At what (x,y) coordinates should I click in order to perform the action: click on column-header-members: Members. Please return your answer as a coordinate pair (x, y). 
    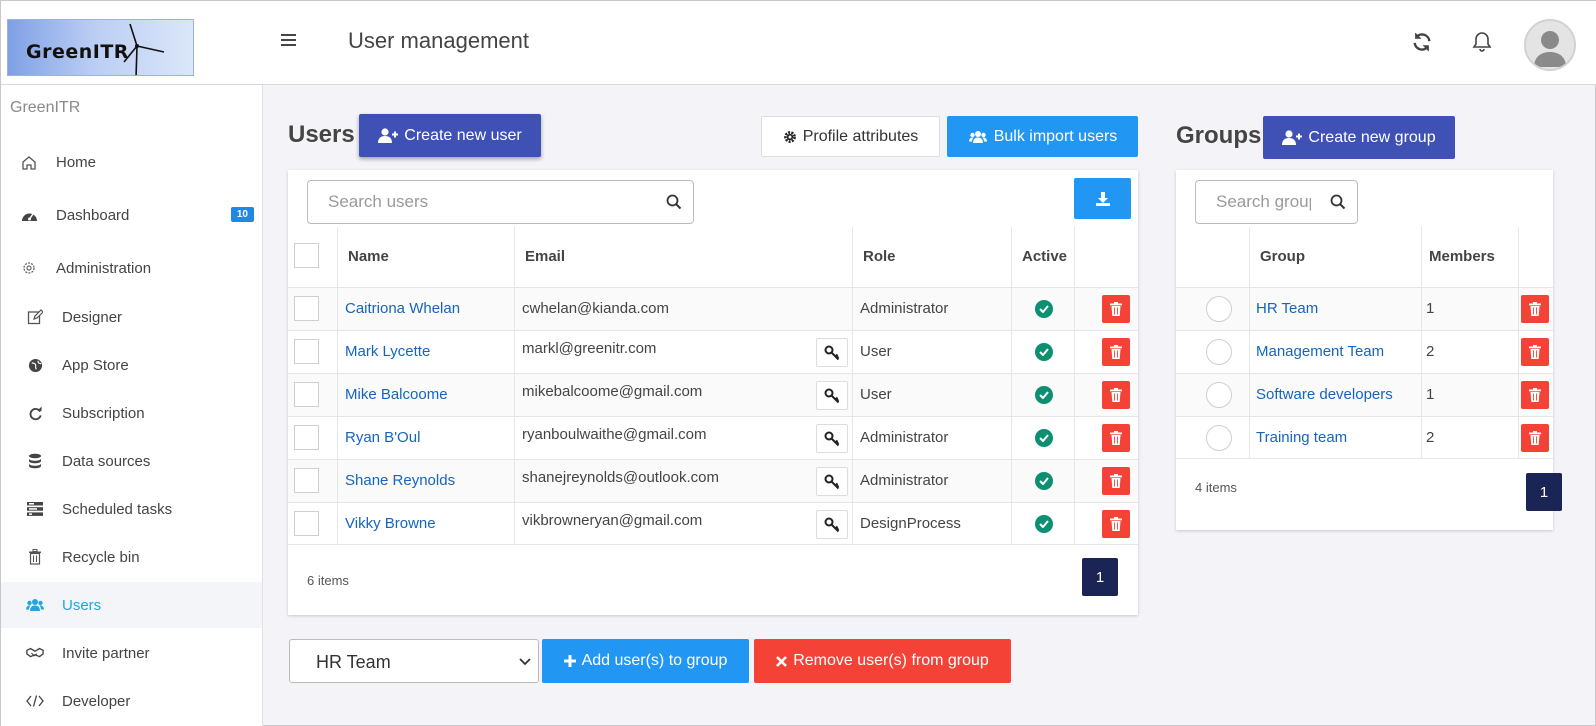
    Looking at the image, I should click on (1462, 256).